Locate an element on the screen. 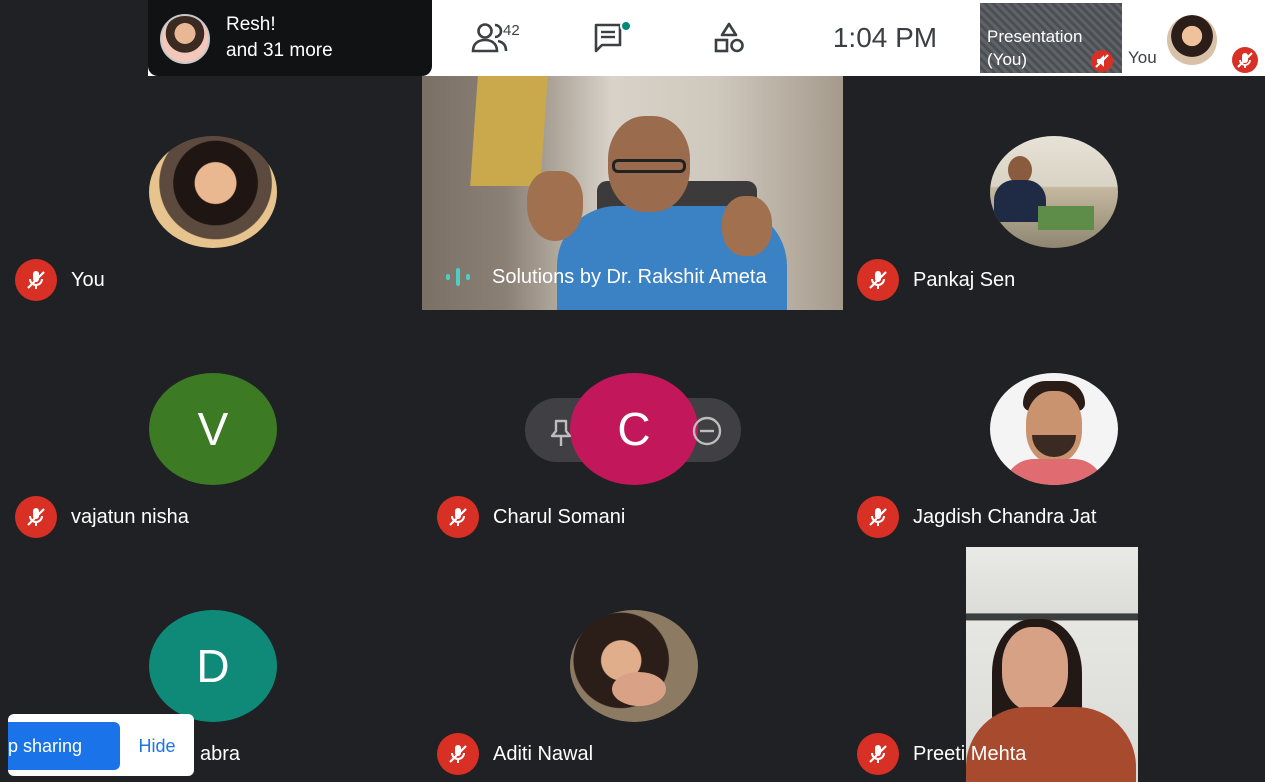  stop-sharing-button: p sharing is located at coordinates (64, 746).